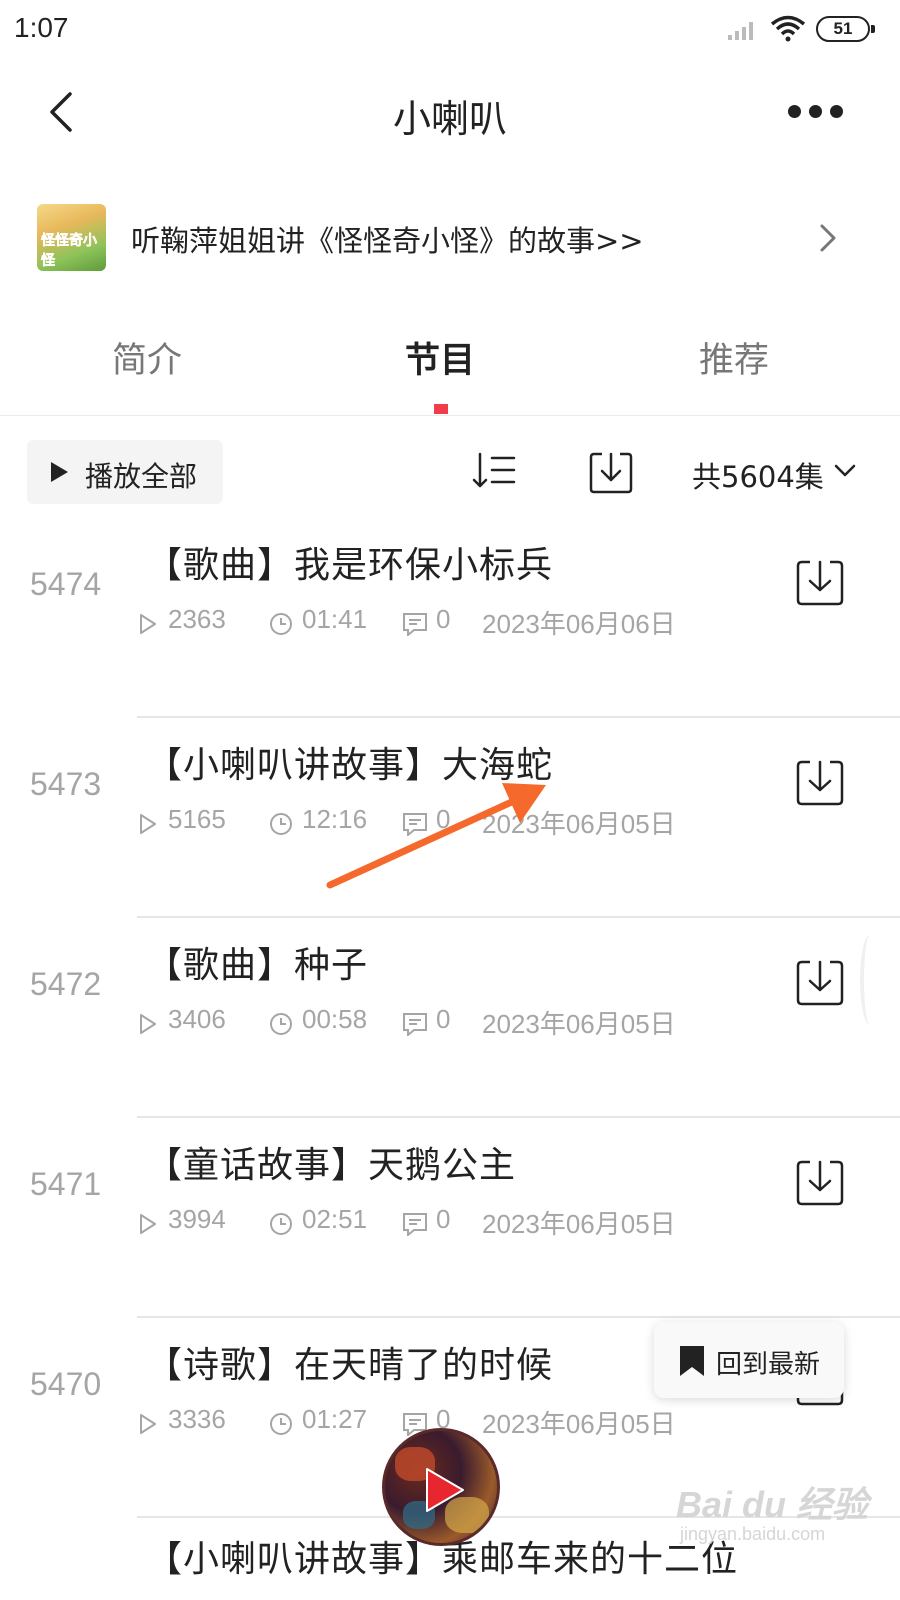 The image size is (900, 1600). I want to click on episode-title: 【诗歌】在天晴了的时候, so click(349, 1362).